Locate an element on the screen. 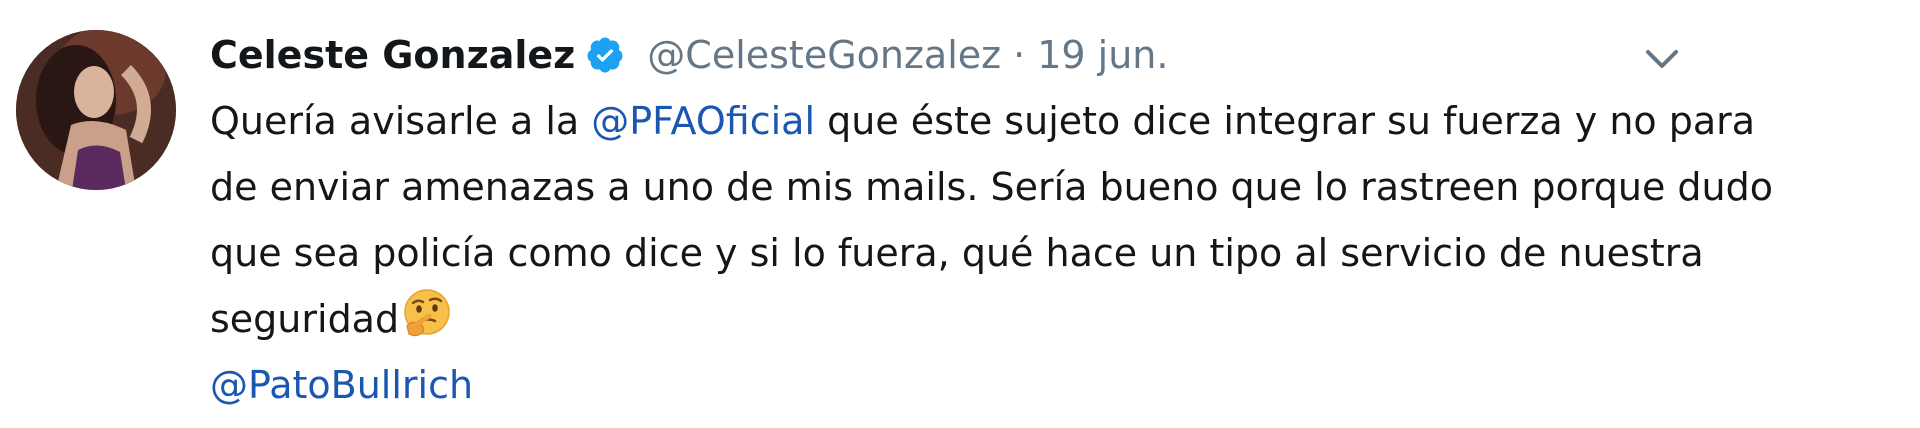 The height and width of the screenshot is (428, 1920). author-handle: @CelesteGonzalez is located at coordinates (824, 55).